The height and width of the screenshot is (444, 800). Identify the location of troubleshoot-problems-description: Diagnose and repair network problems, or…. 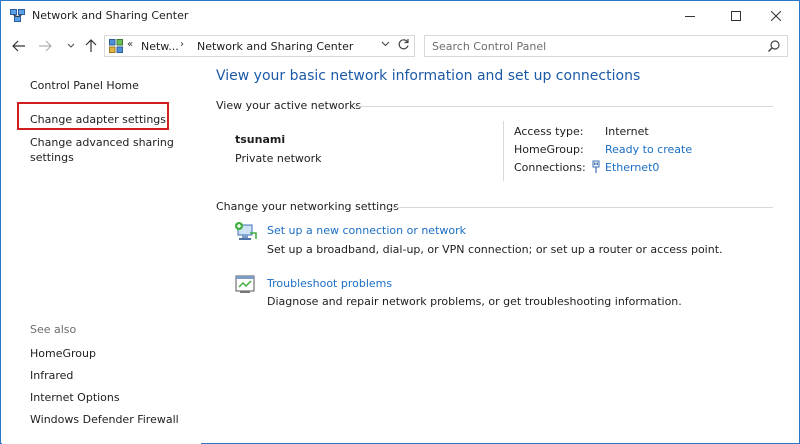
(474, 301).